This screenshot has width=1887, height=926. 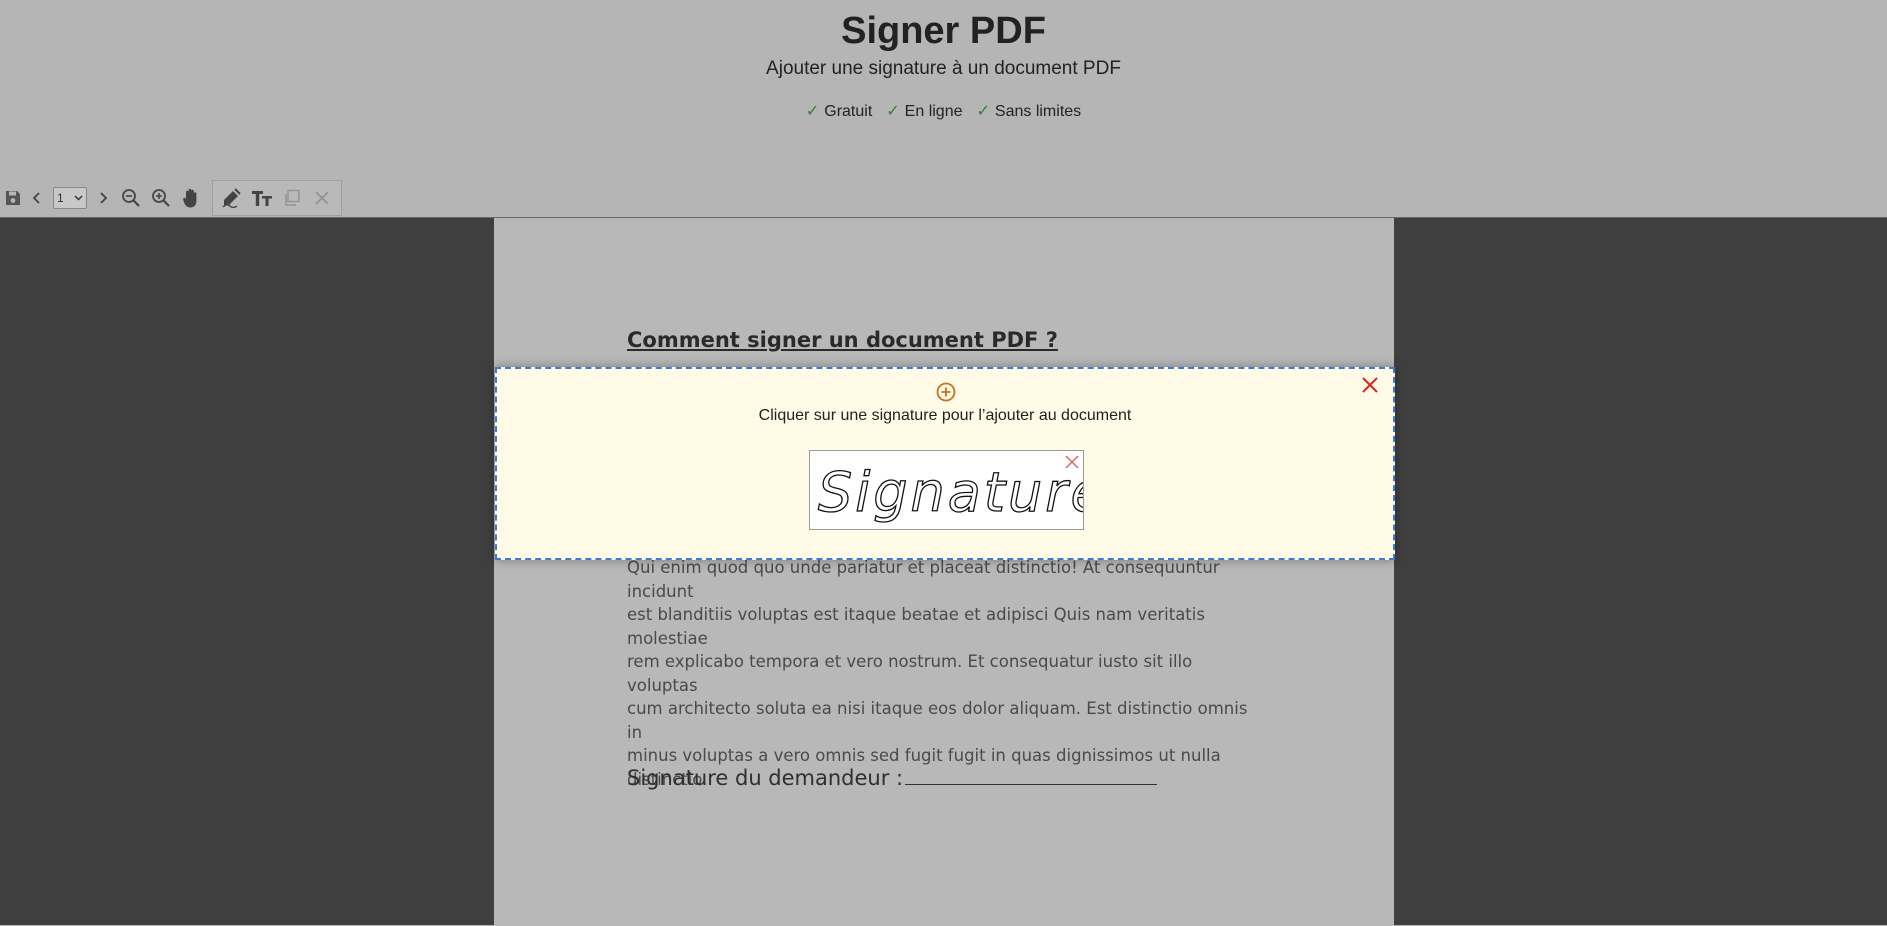 I want to click on saved-signature-thumbnail: Signature, so click(x=956, y=490).